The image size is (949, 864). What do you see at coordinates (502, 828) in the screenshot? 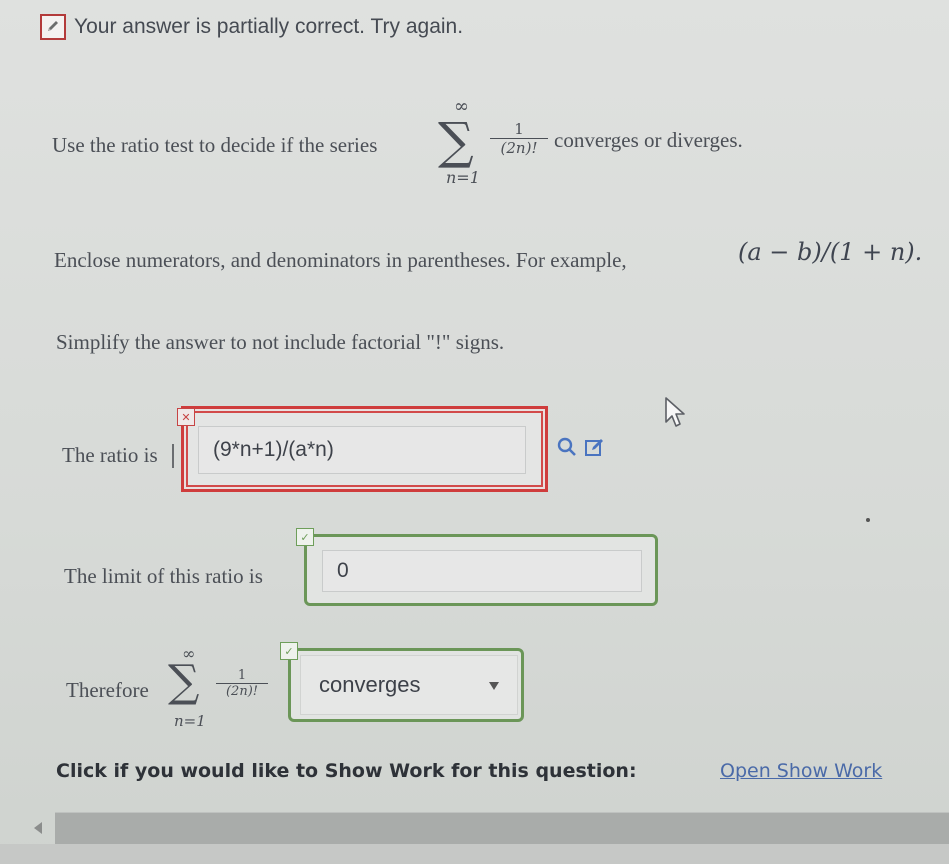
I see `horizontal-scrollbar` at bounding box center [502, 828].